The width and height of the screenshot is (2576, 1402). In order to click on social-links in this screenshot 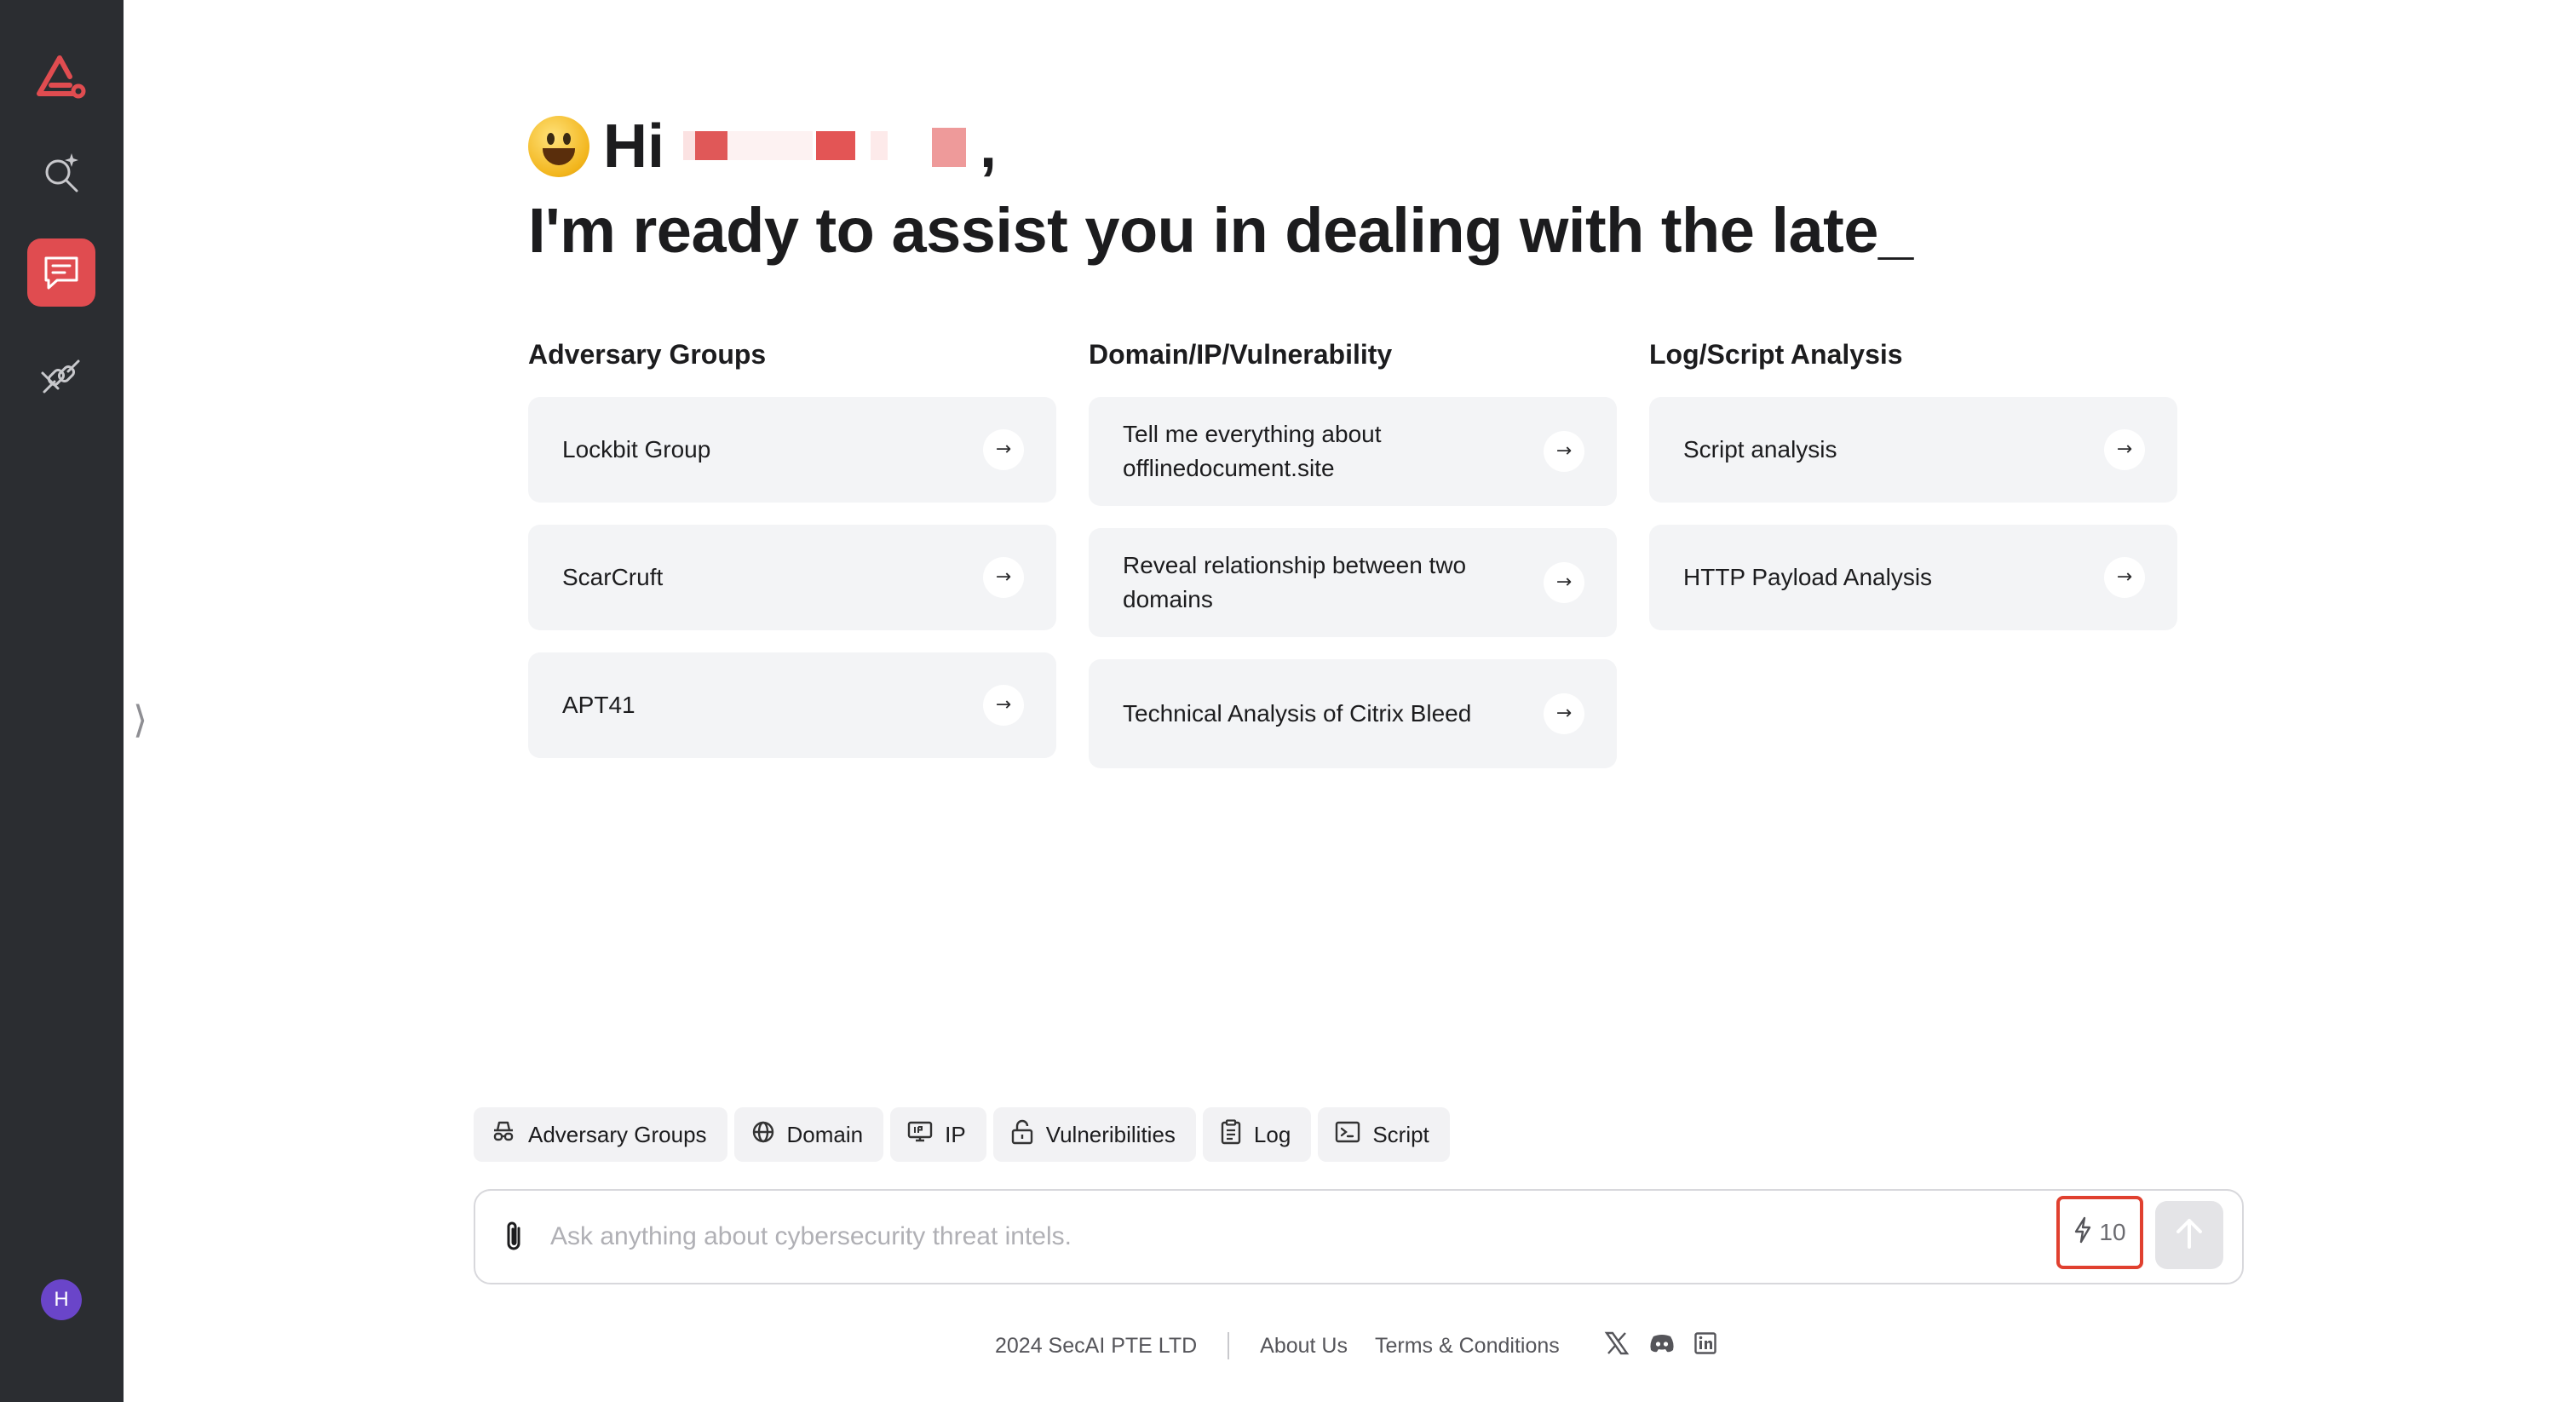, I will do `click(1660, 1346)`.